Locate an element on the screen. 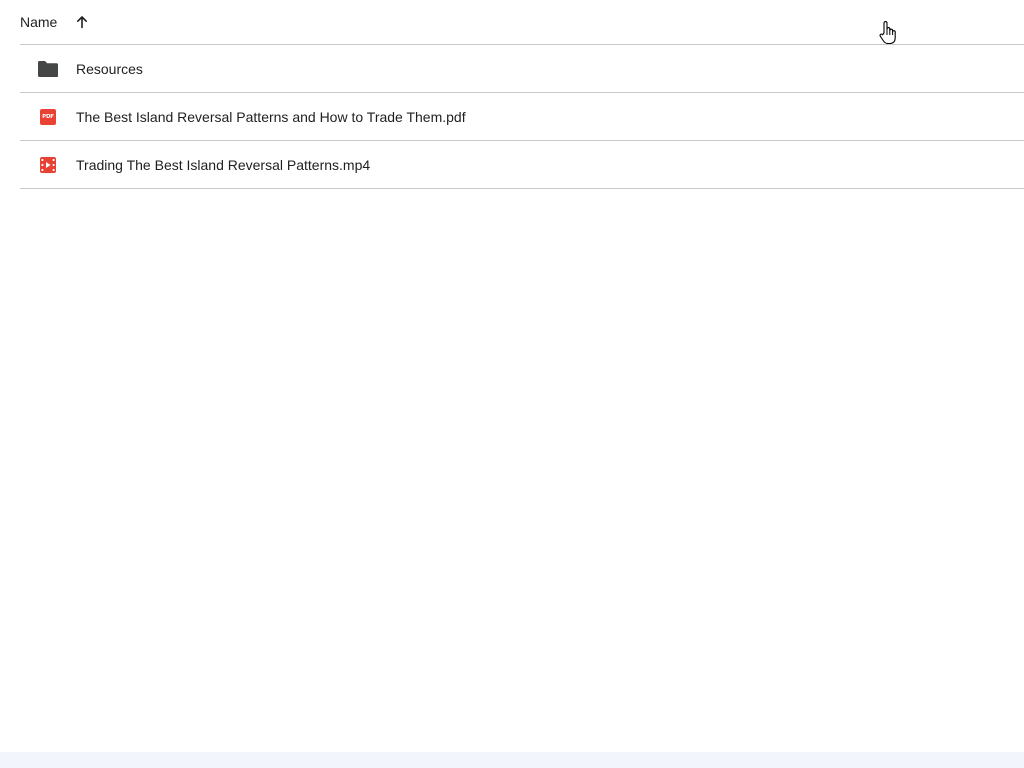 The width and height of the screenshot is (1024, 768). file-name: Resources is located at coordinates (109, 68).